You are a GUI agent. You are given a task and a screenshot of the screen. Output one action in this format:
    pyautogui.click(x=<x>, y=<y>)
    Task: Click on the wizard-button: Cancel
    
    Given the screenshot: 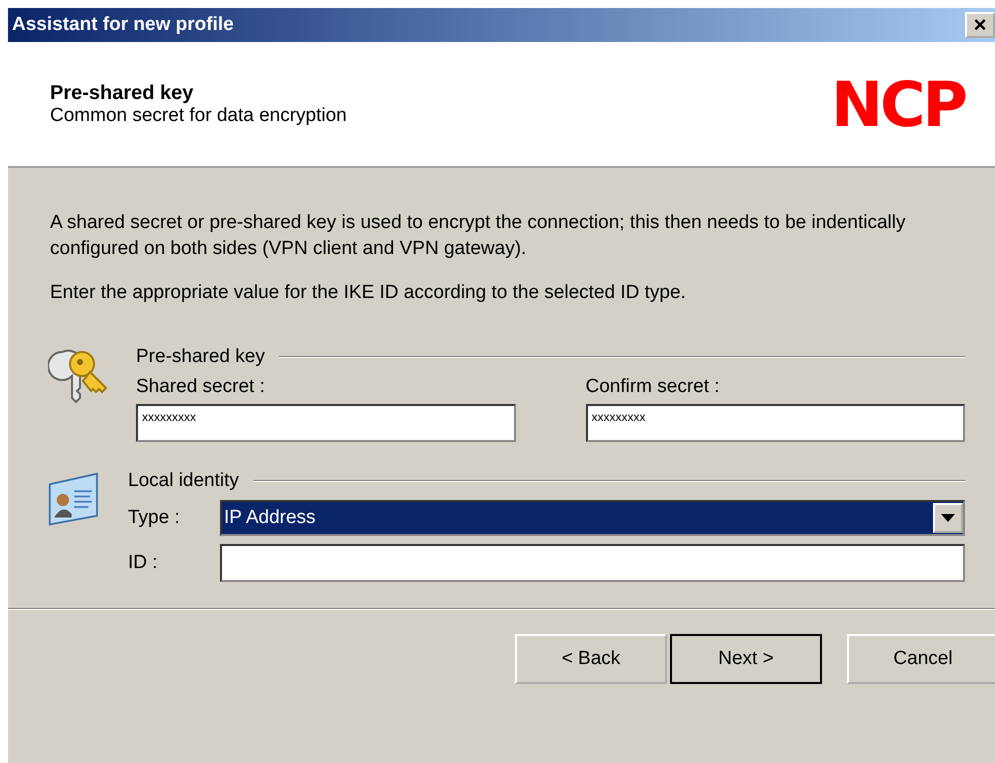 What is the action you would take?
    pyautogui.click(x=921, y=659)
    